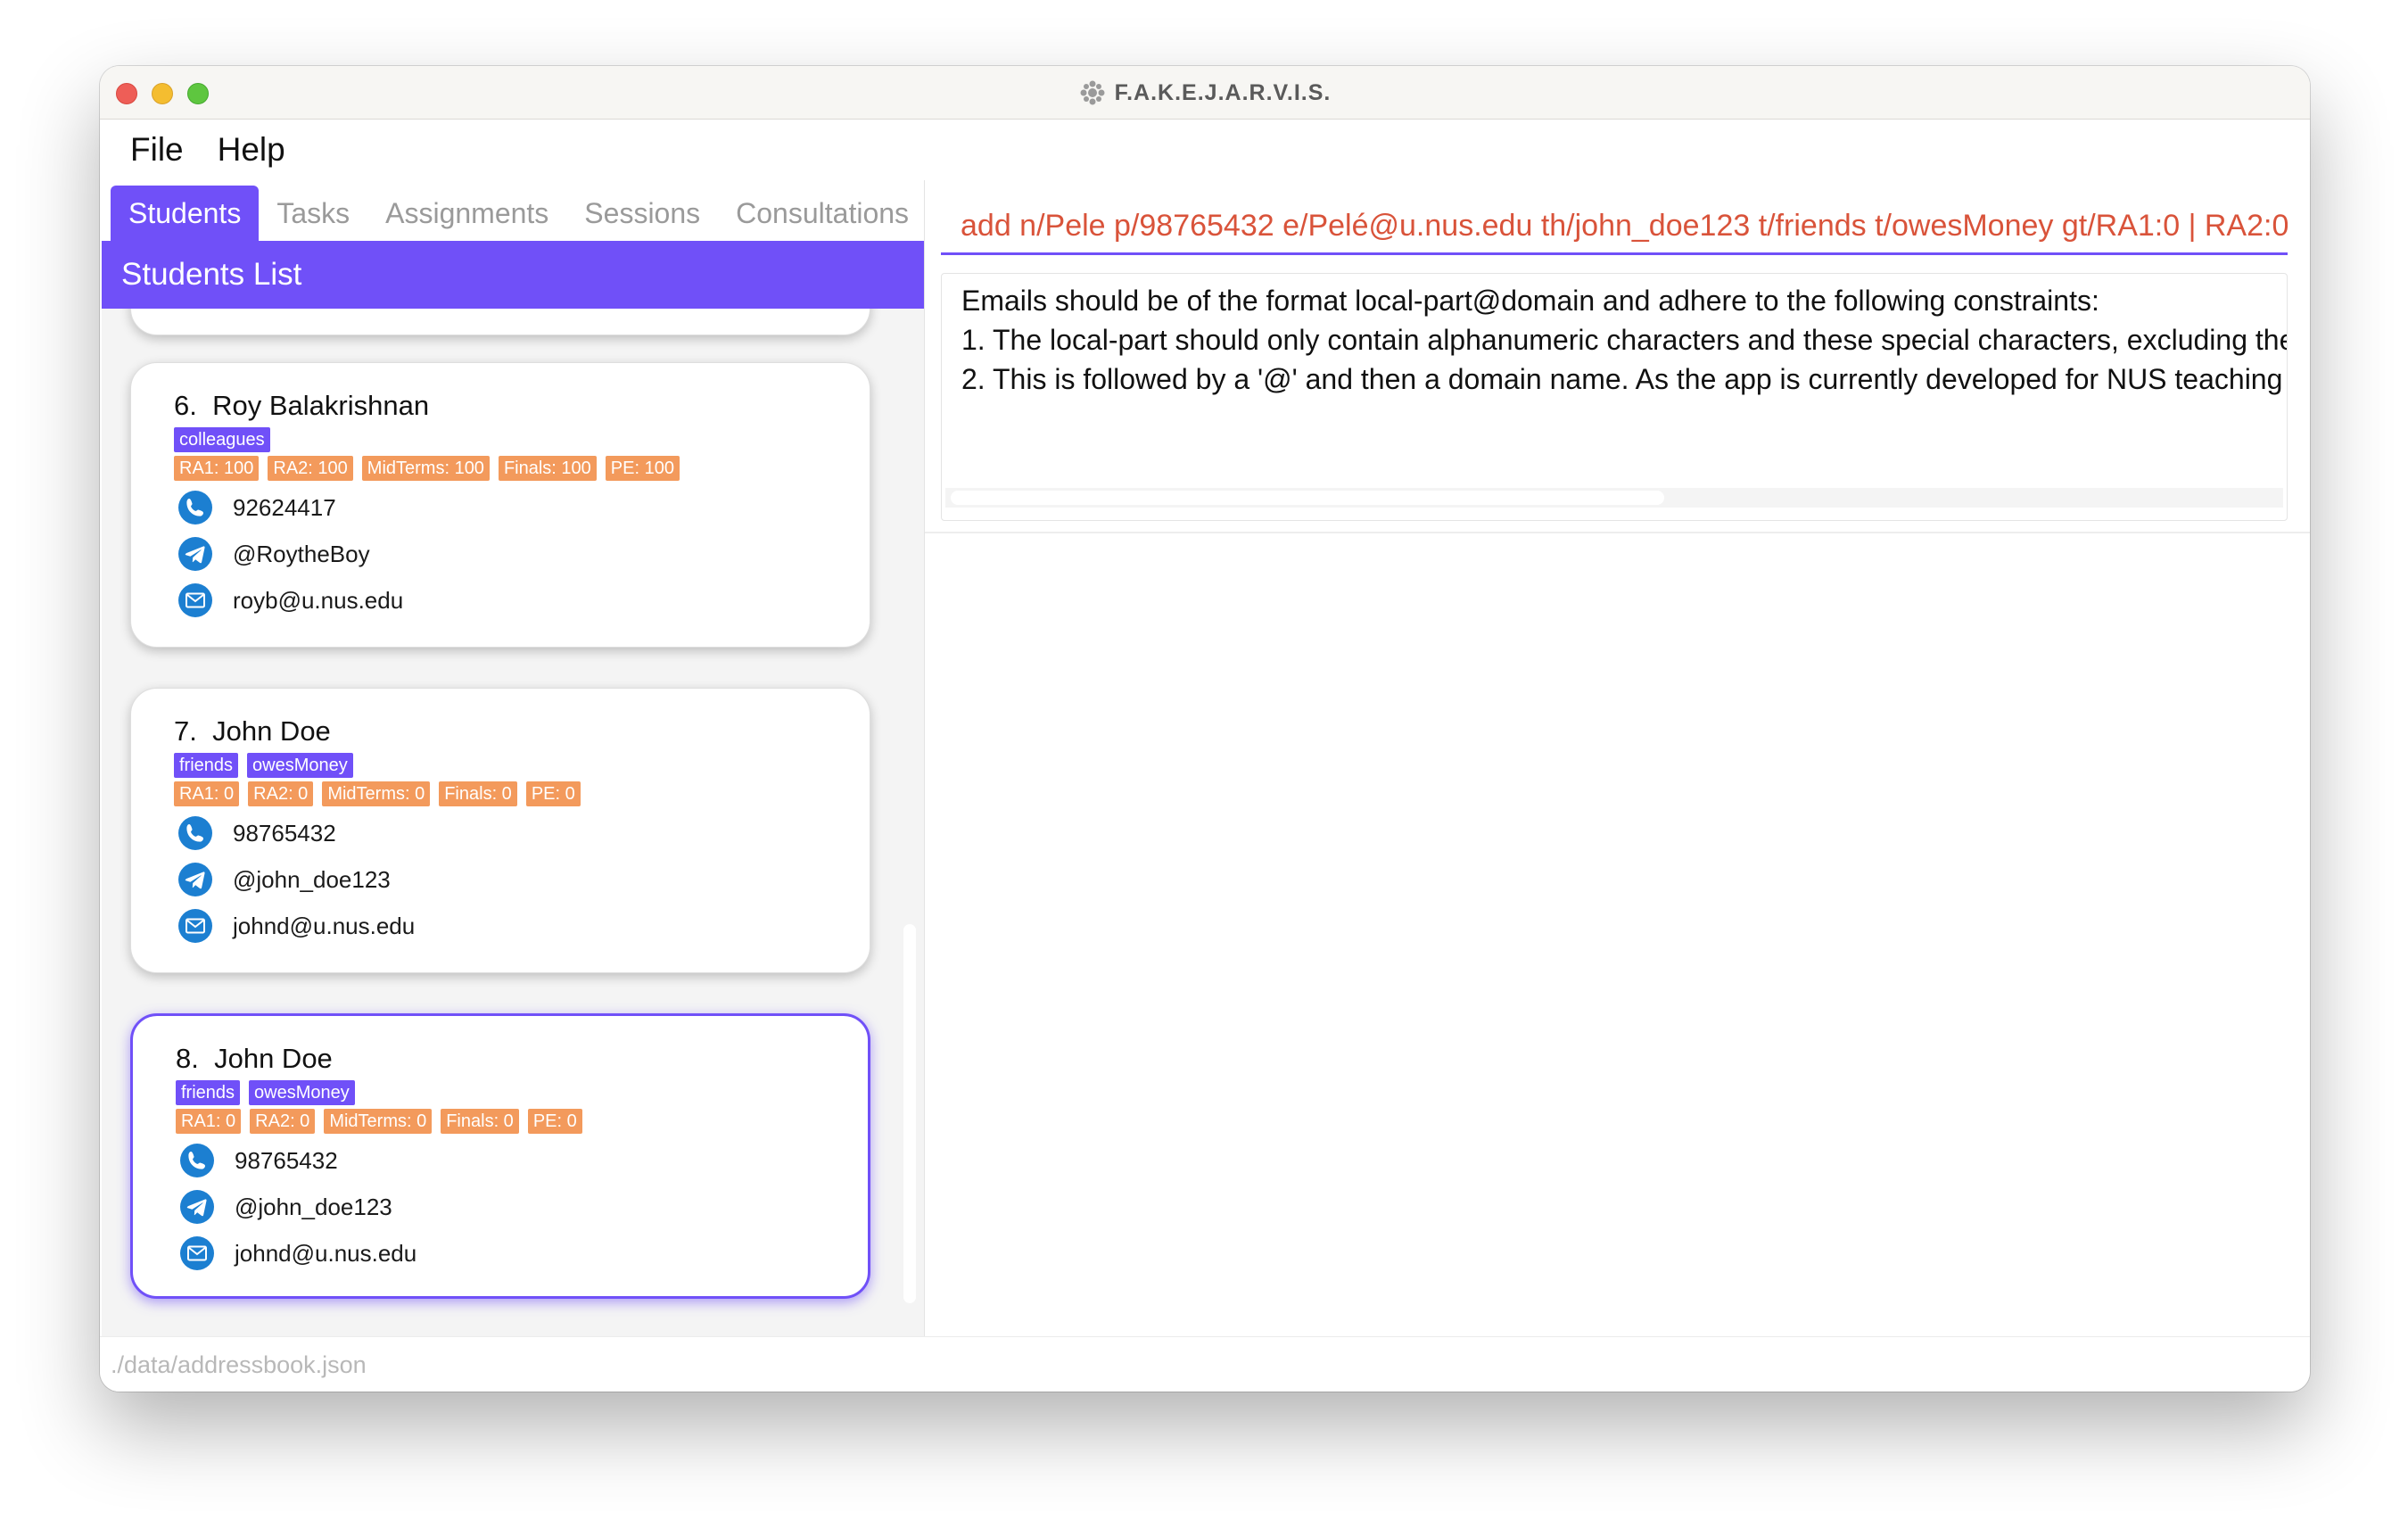 The height and width of the screenshot is (1520, 2408). I want to click on student-name: 6. Roy Balakrishnan, so click(301, 406).